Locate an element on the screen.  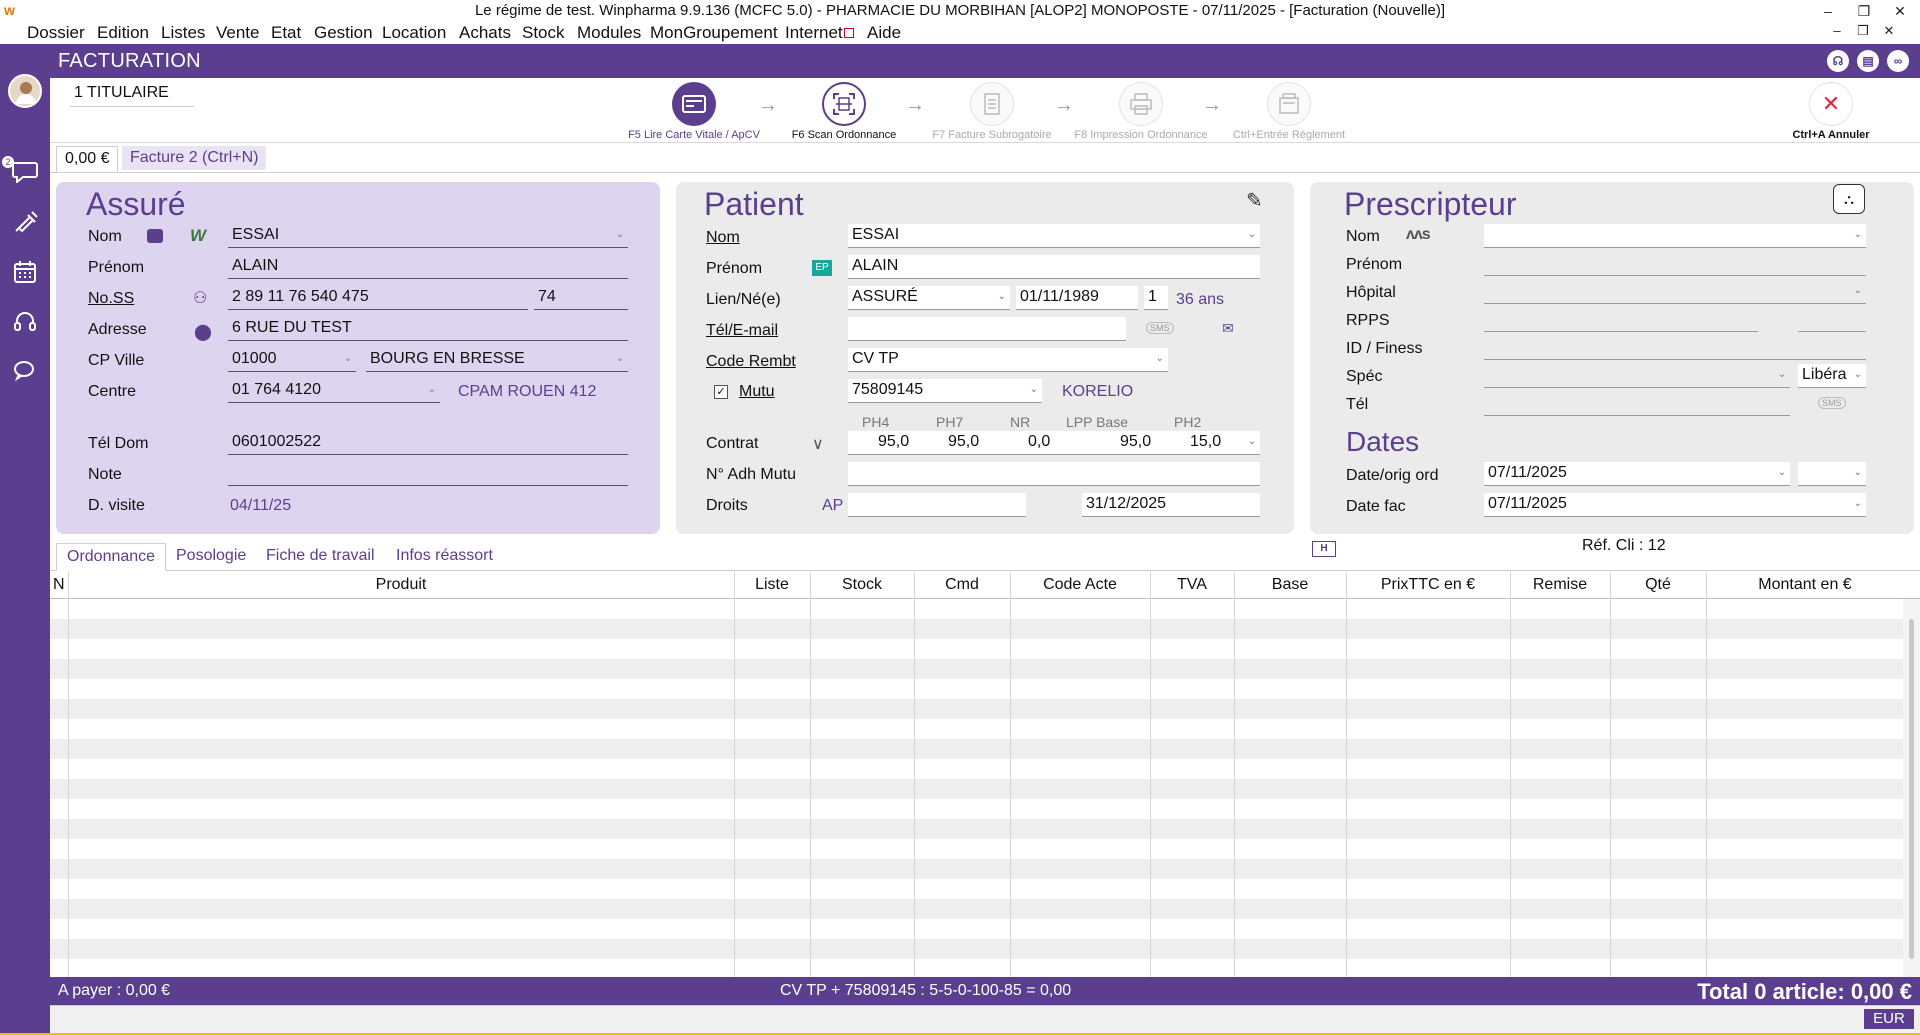
patient-coderembt-field: CV TP ⌄ is located at coordinates (1008, 360).